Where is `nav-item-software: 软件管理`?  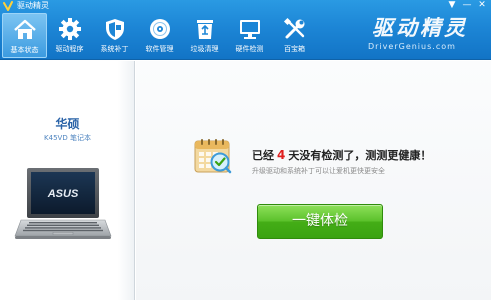
nav-item-software: 软件管理 is located at coordinates (159, 35).